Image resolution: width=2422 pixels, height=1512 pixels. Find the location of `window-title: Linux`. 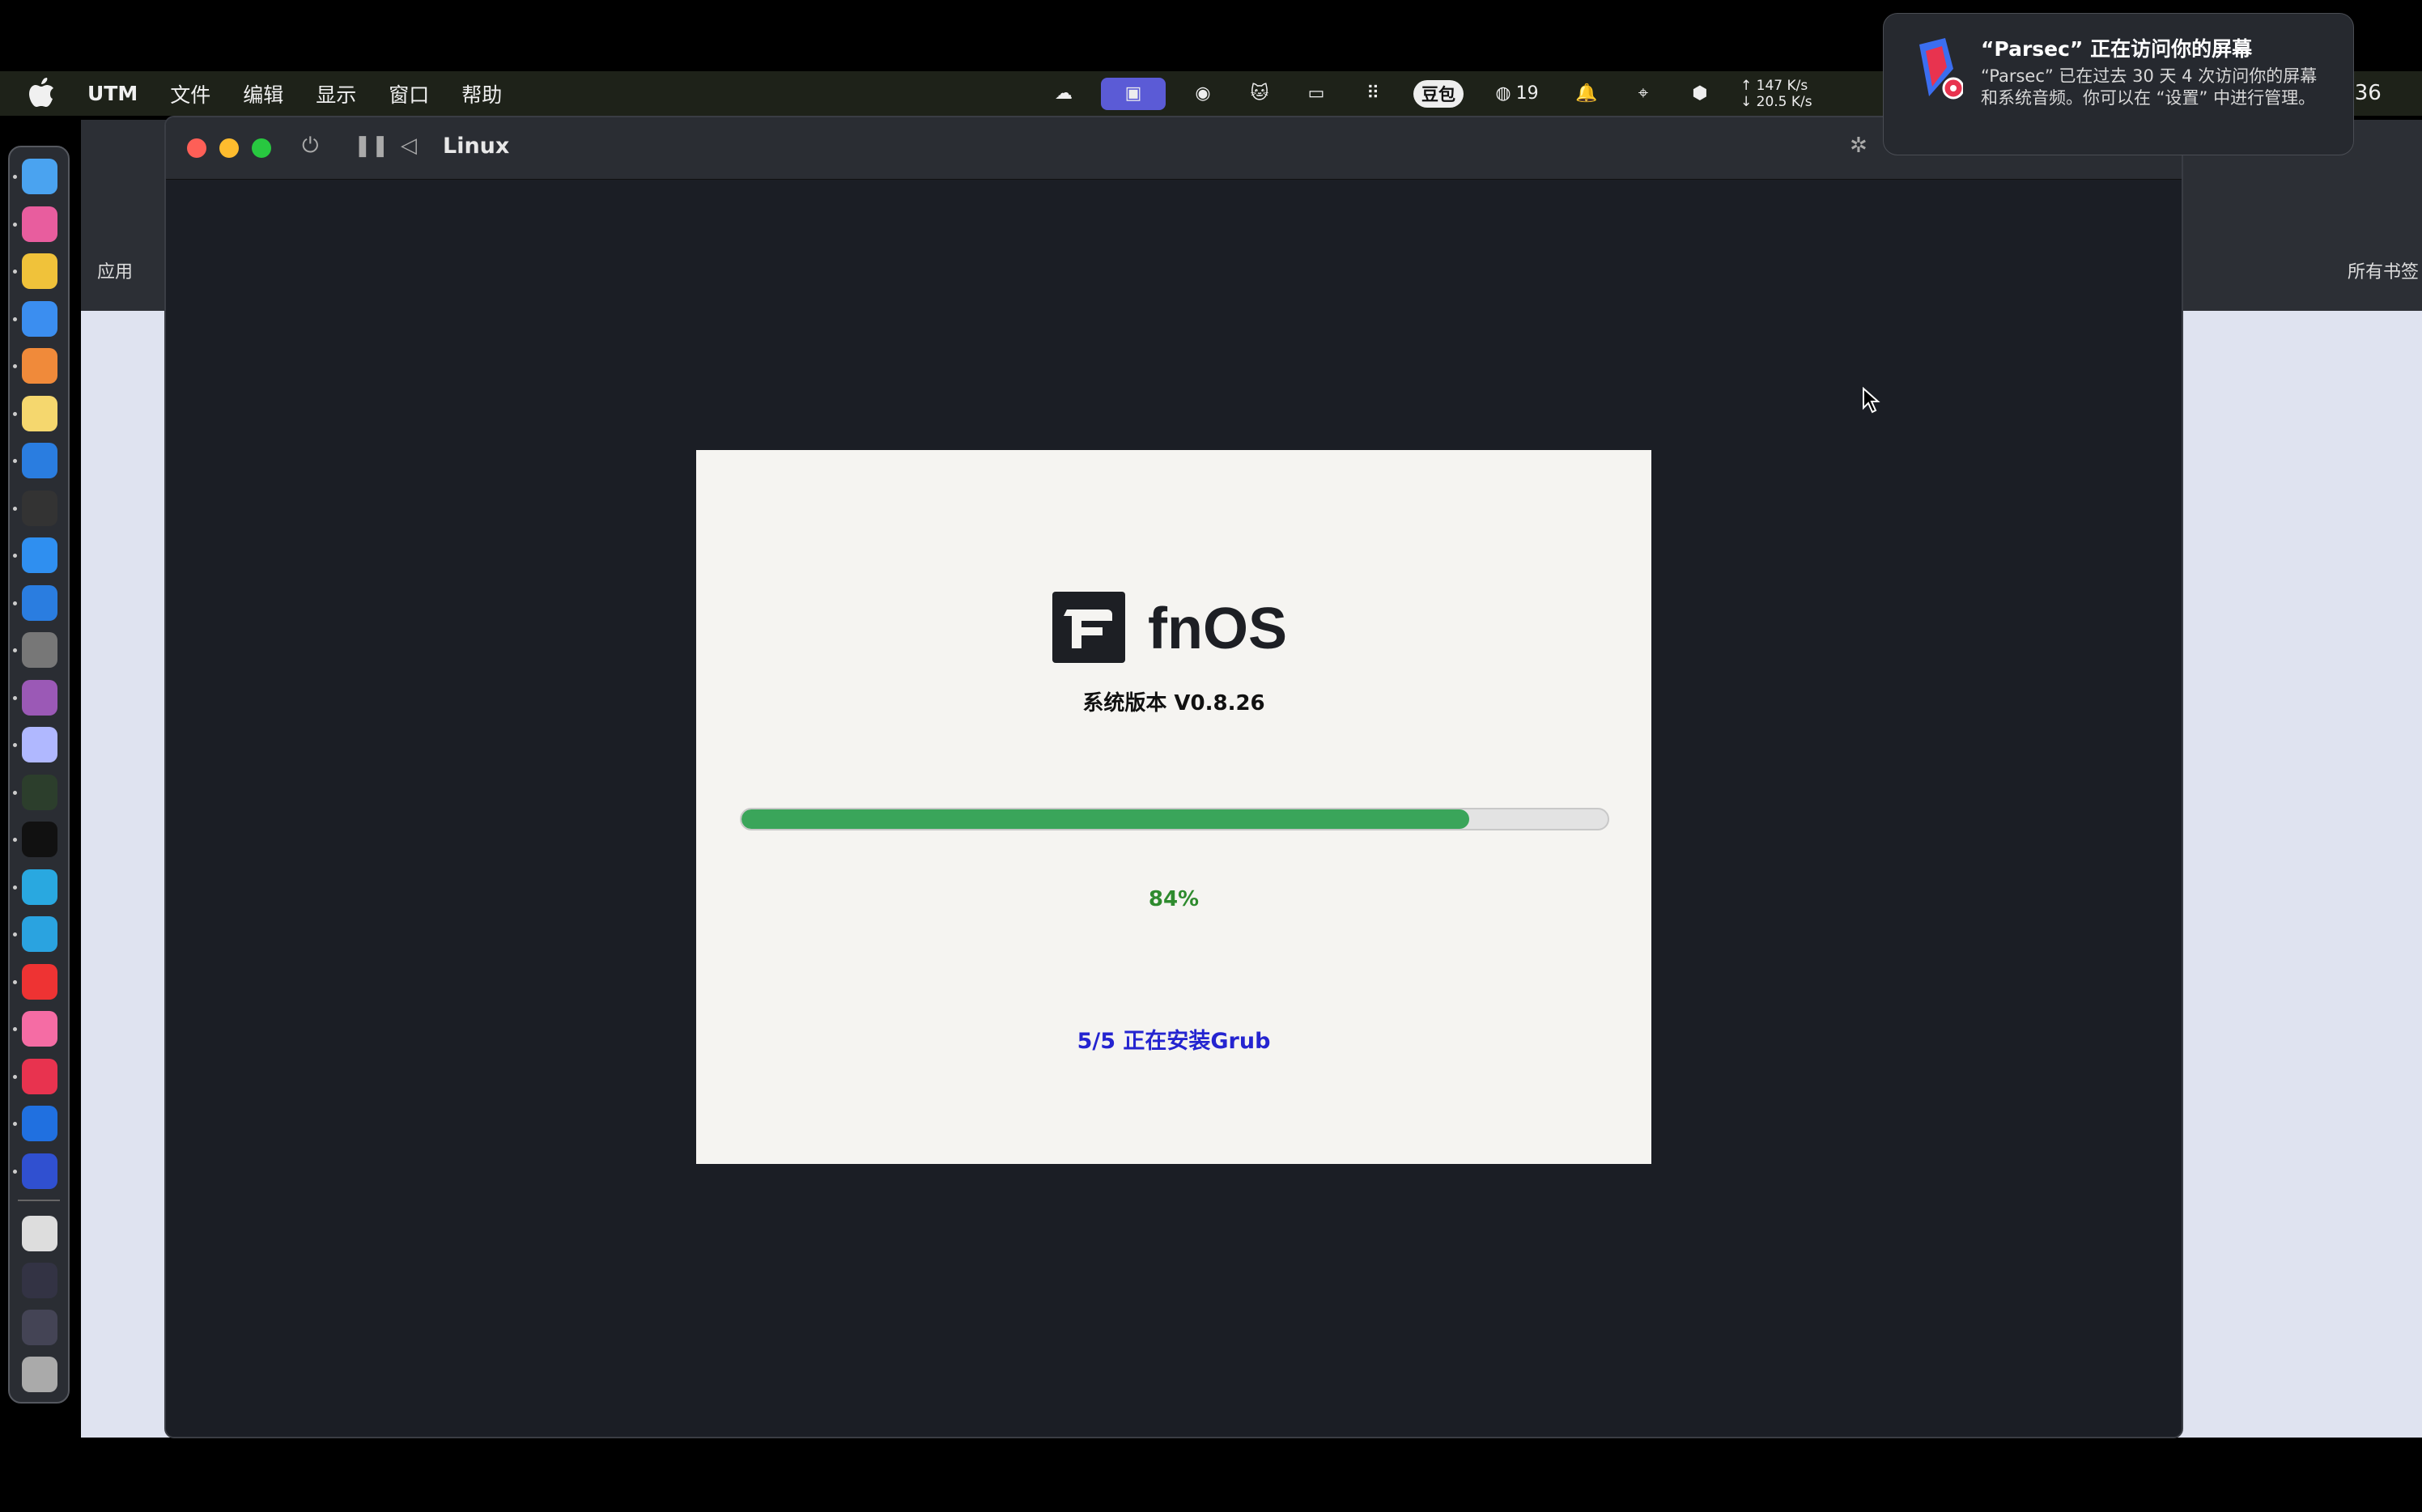

window-title: Linux is located at coordinates (476, 146).